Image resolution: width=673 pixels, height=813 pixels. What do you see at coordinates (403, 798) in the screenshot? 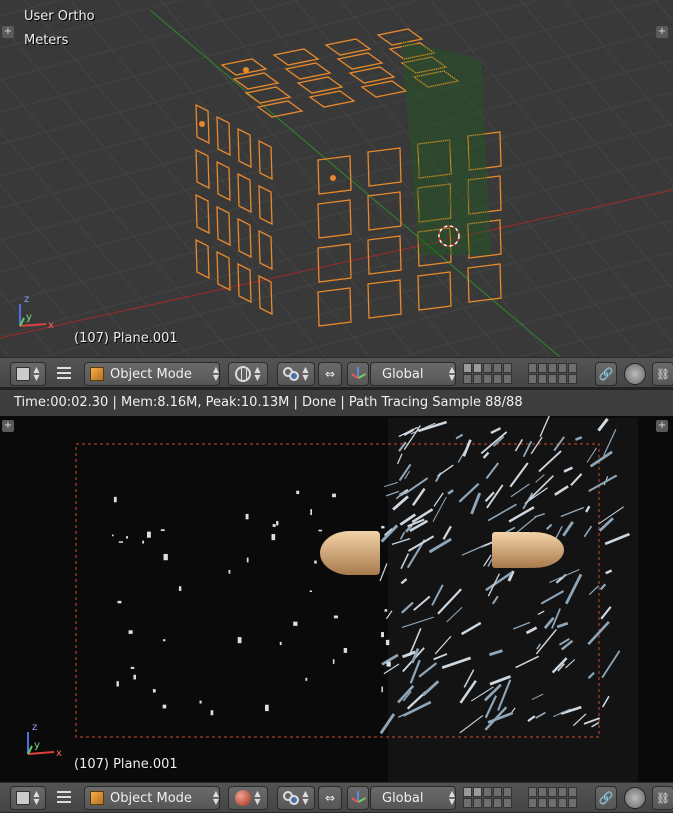
I see `orientation-label: Global` at bounding box center [403, 798].